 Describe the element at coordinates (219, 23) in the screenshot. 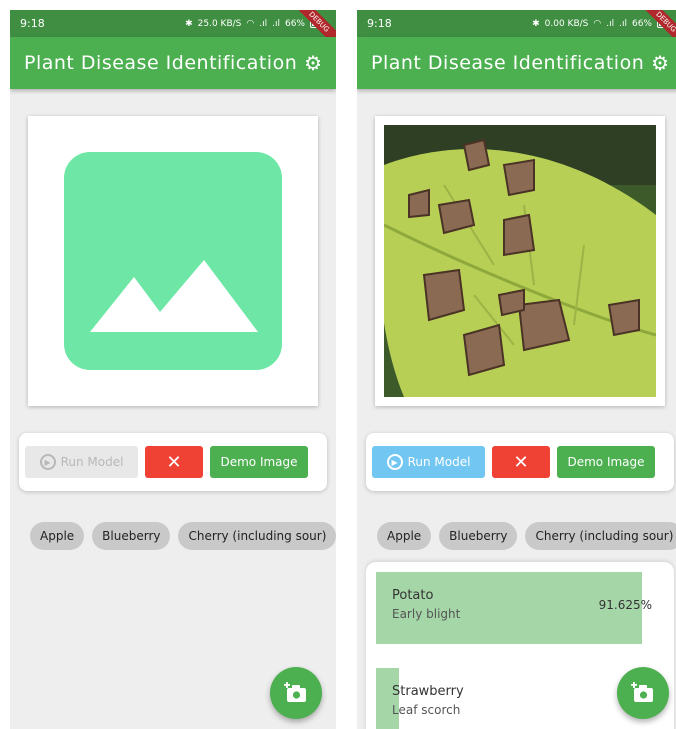

I see `network-speed: 25.0 KB/S` at that location.